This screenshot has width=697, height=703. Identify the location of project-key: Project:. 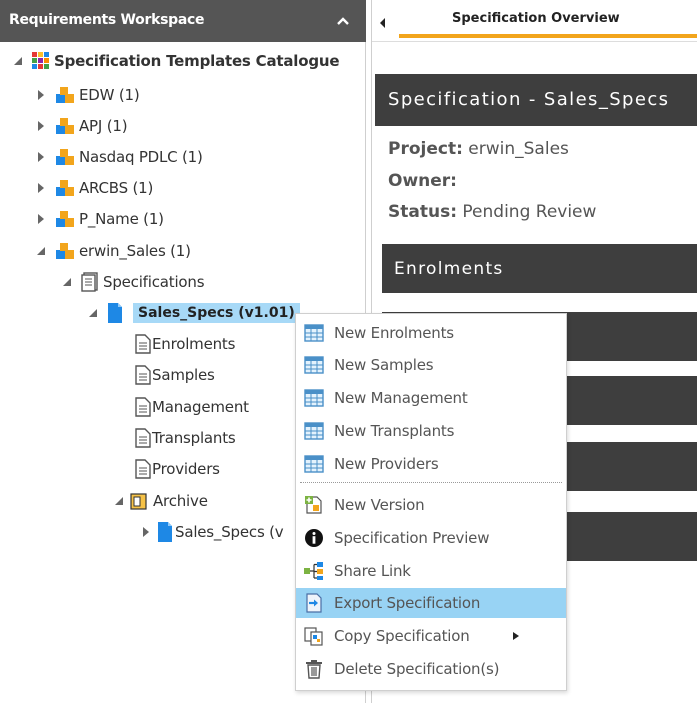
(425, 149).